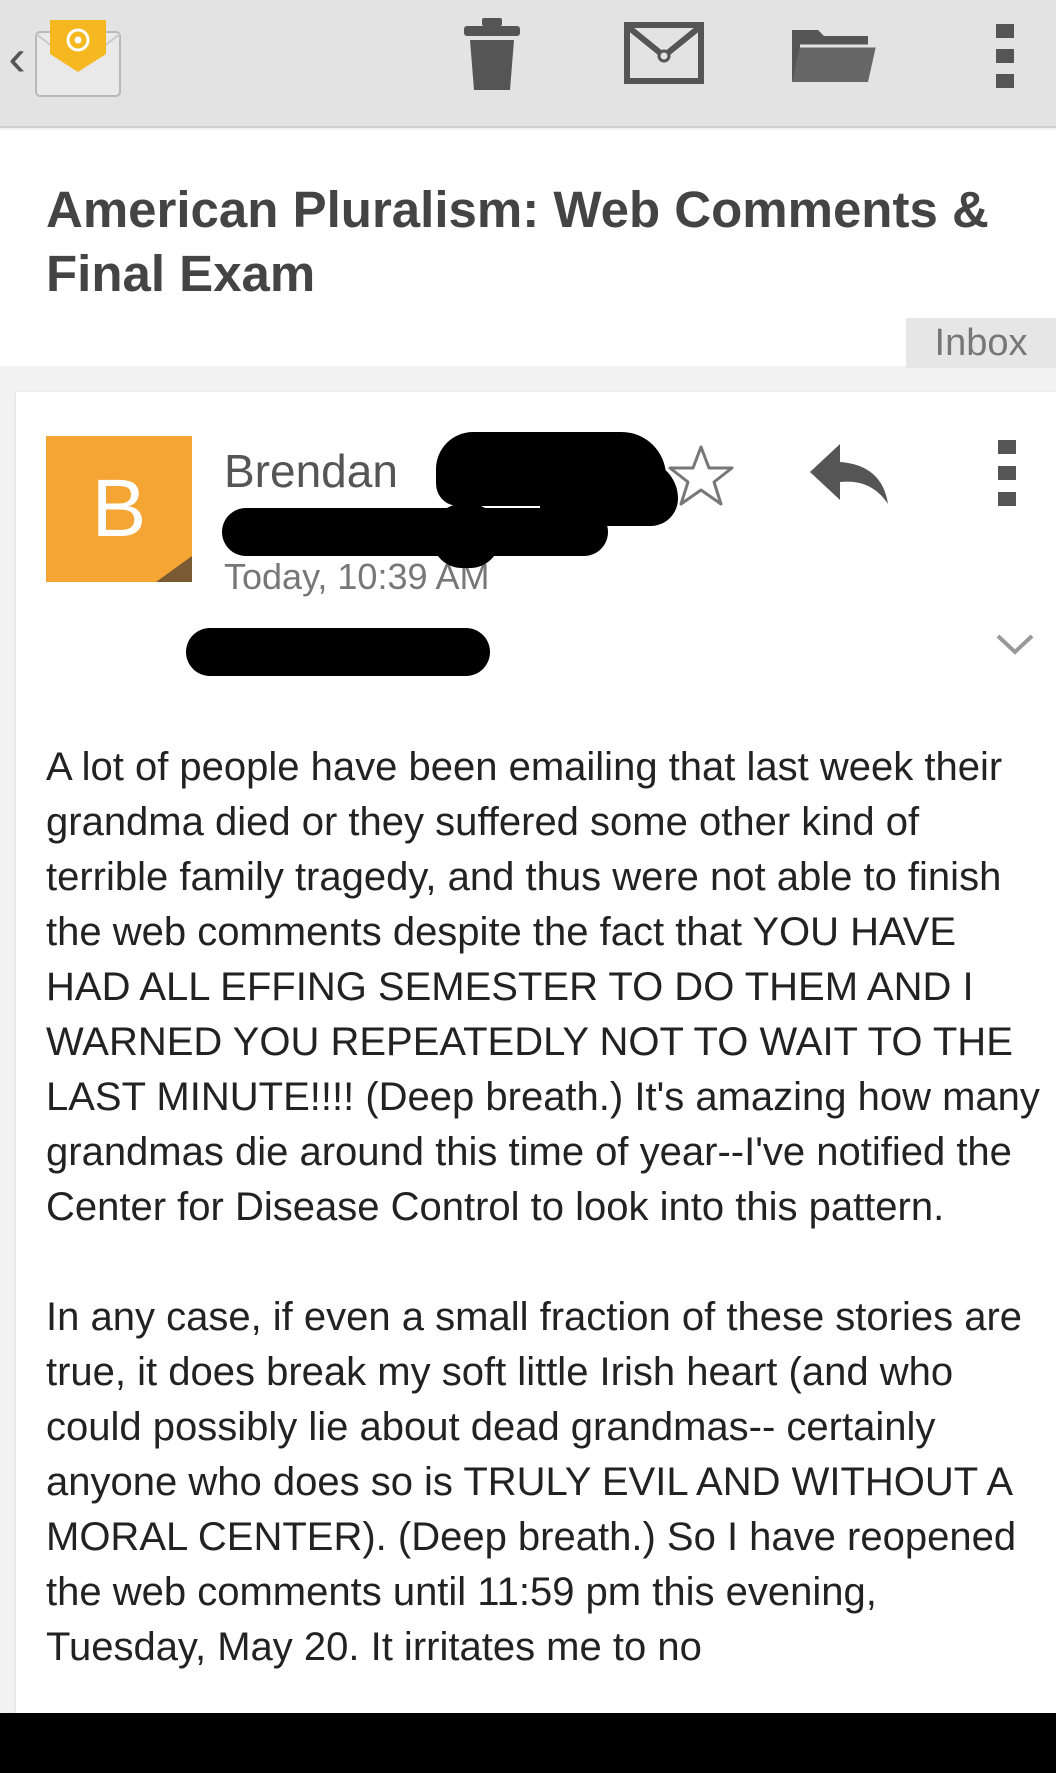 The height and width of the screenshot is (1773, 1056). What do you see at coordinates (833, 54) in the screenshot?
I see `move-to-folder-icon` at bounding box center [833, 54].